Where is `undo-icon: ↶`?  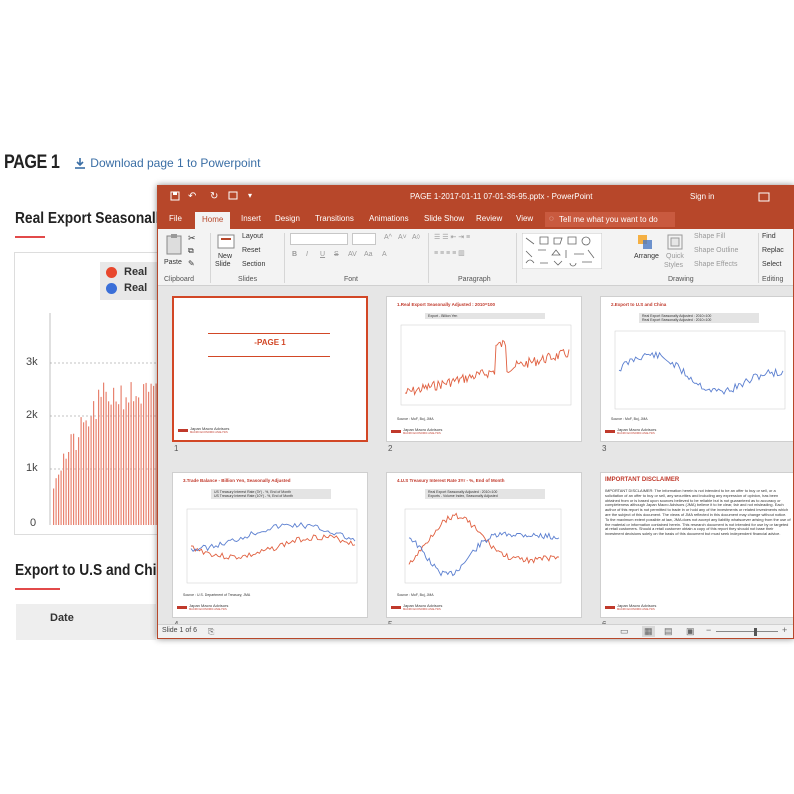
undo-icon: ↶ is located at coordinates (192, 196).